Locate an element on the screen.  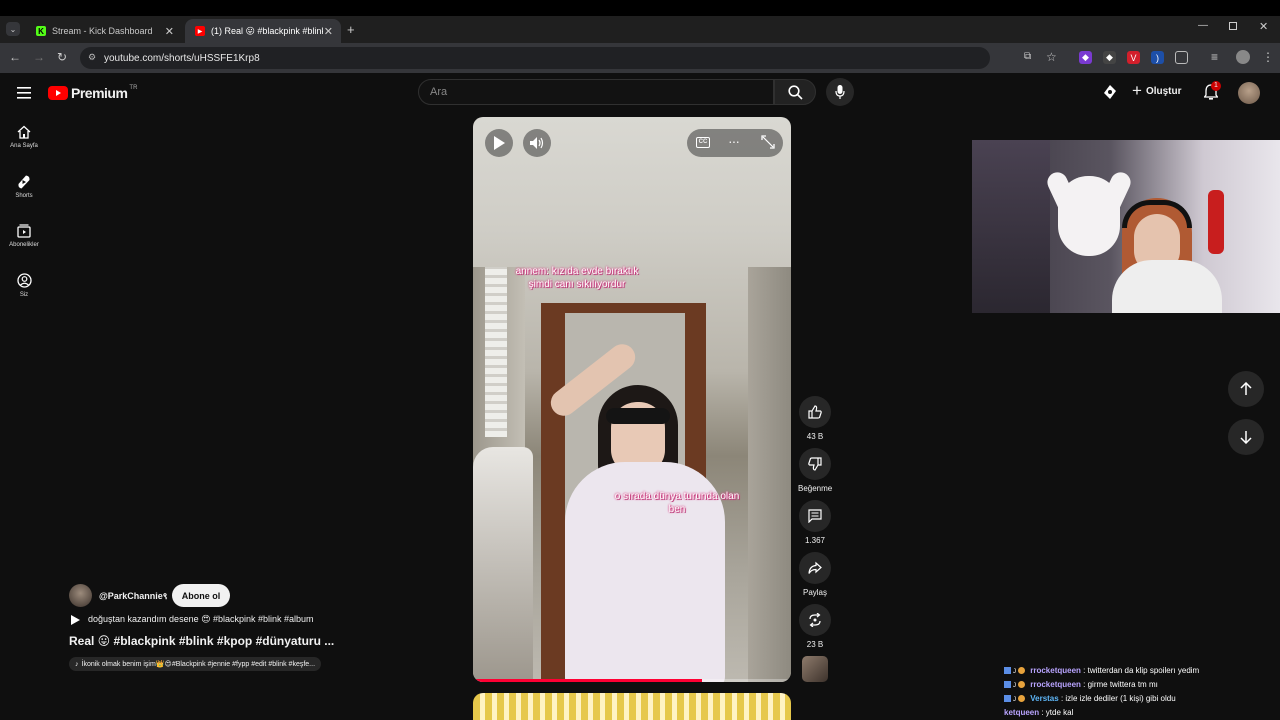
sidebar-label: Shorts is located at coordinates (24, 196).